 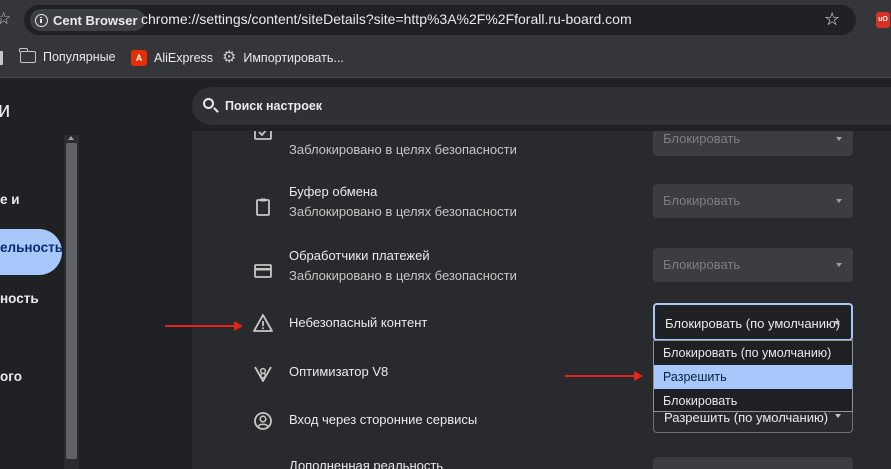 I want to click on aliexpress-icon: A, so click(x=139, y=58).